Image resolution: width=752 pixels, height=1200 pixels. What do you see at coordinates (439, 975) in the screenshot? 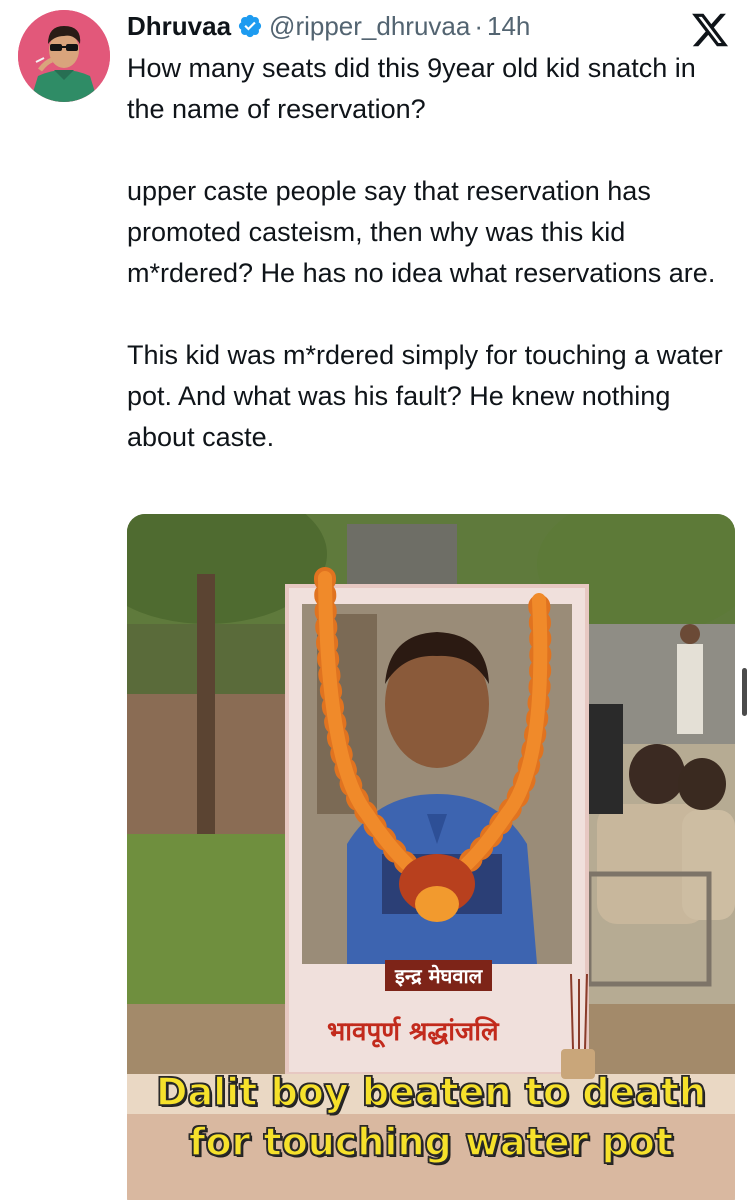
I see `memorial-name-plate: इन्द्र मेघवाल` at bounding box center [439, 975].